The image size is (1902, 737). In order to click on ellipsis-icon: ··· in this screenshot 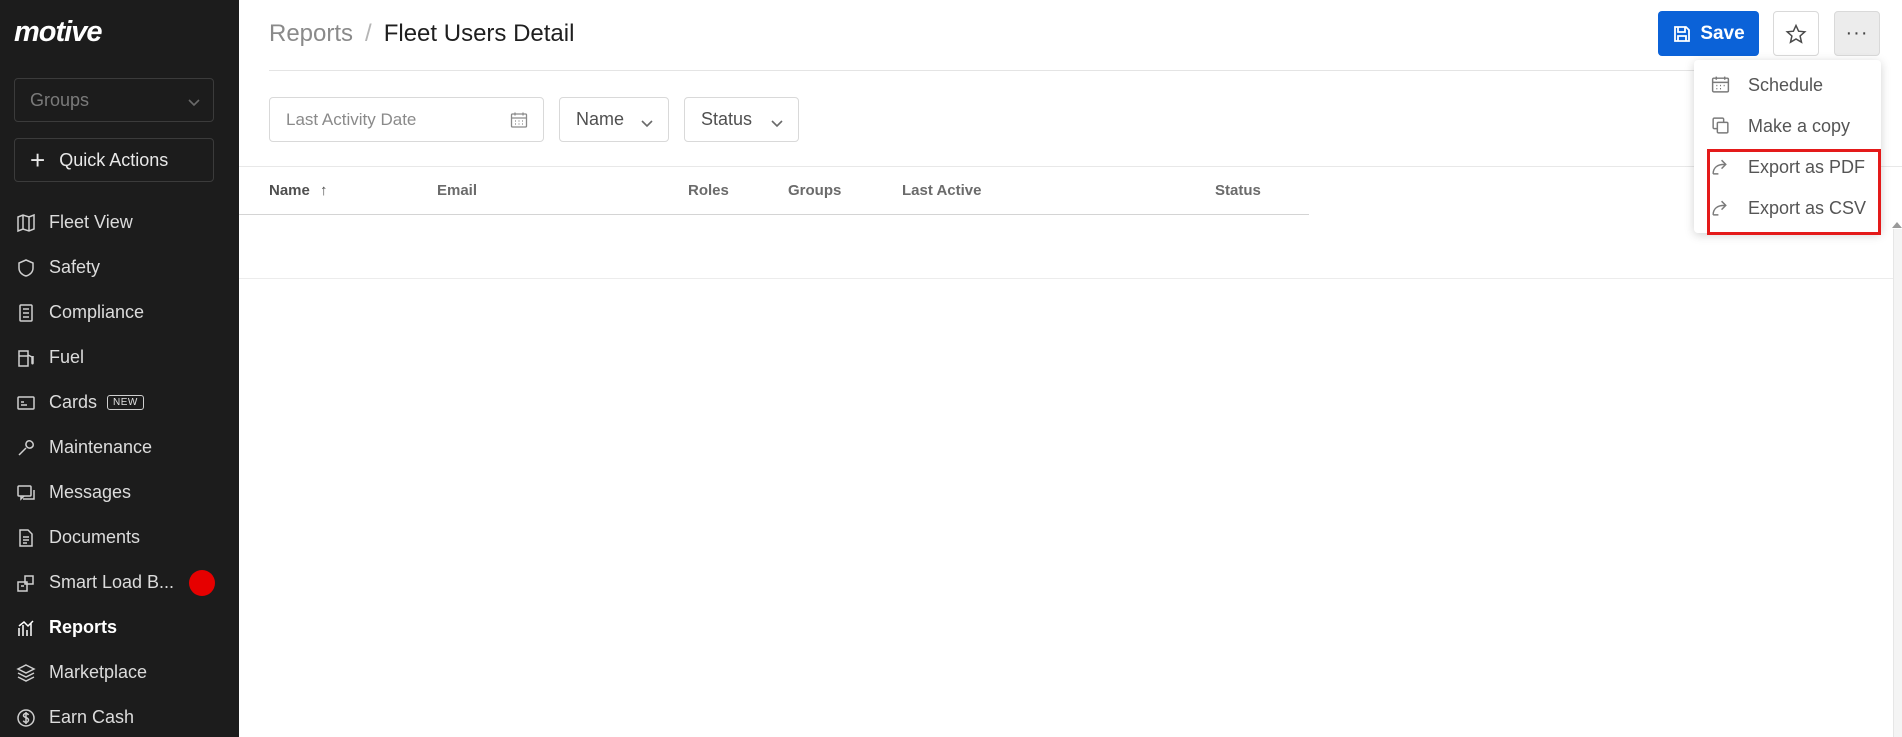, I will do `click(1857, 33)`.